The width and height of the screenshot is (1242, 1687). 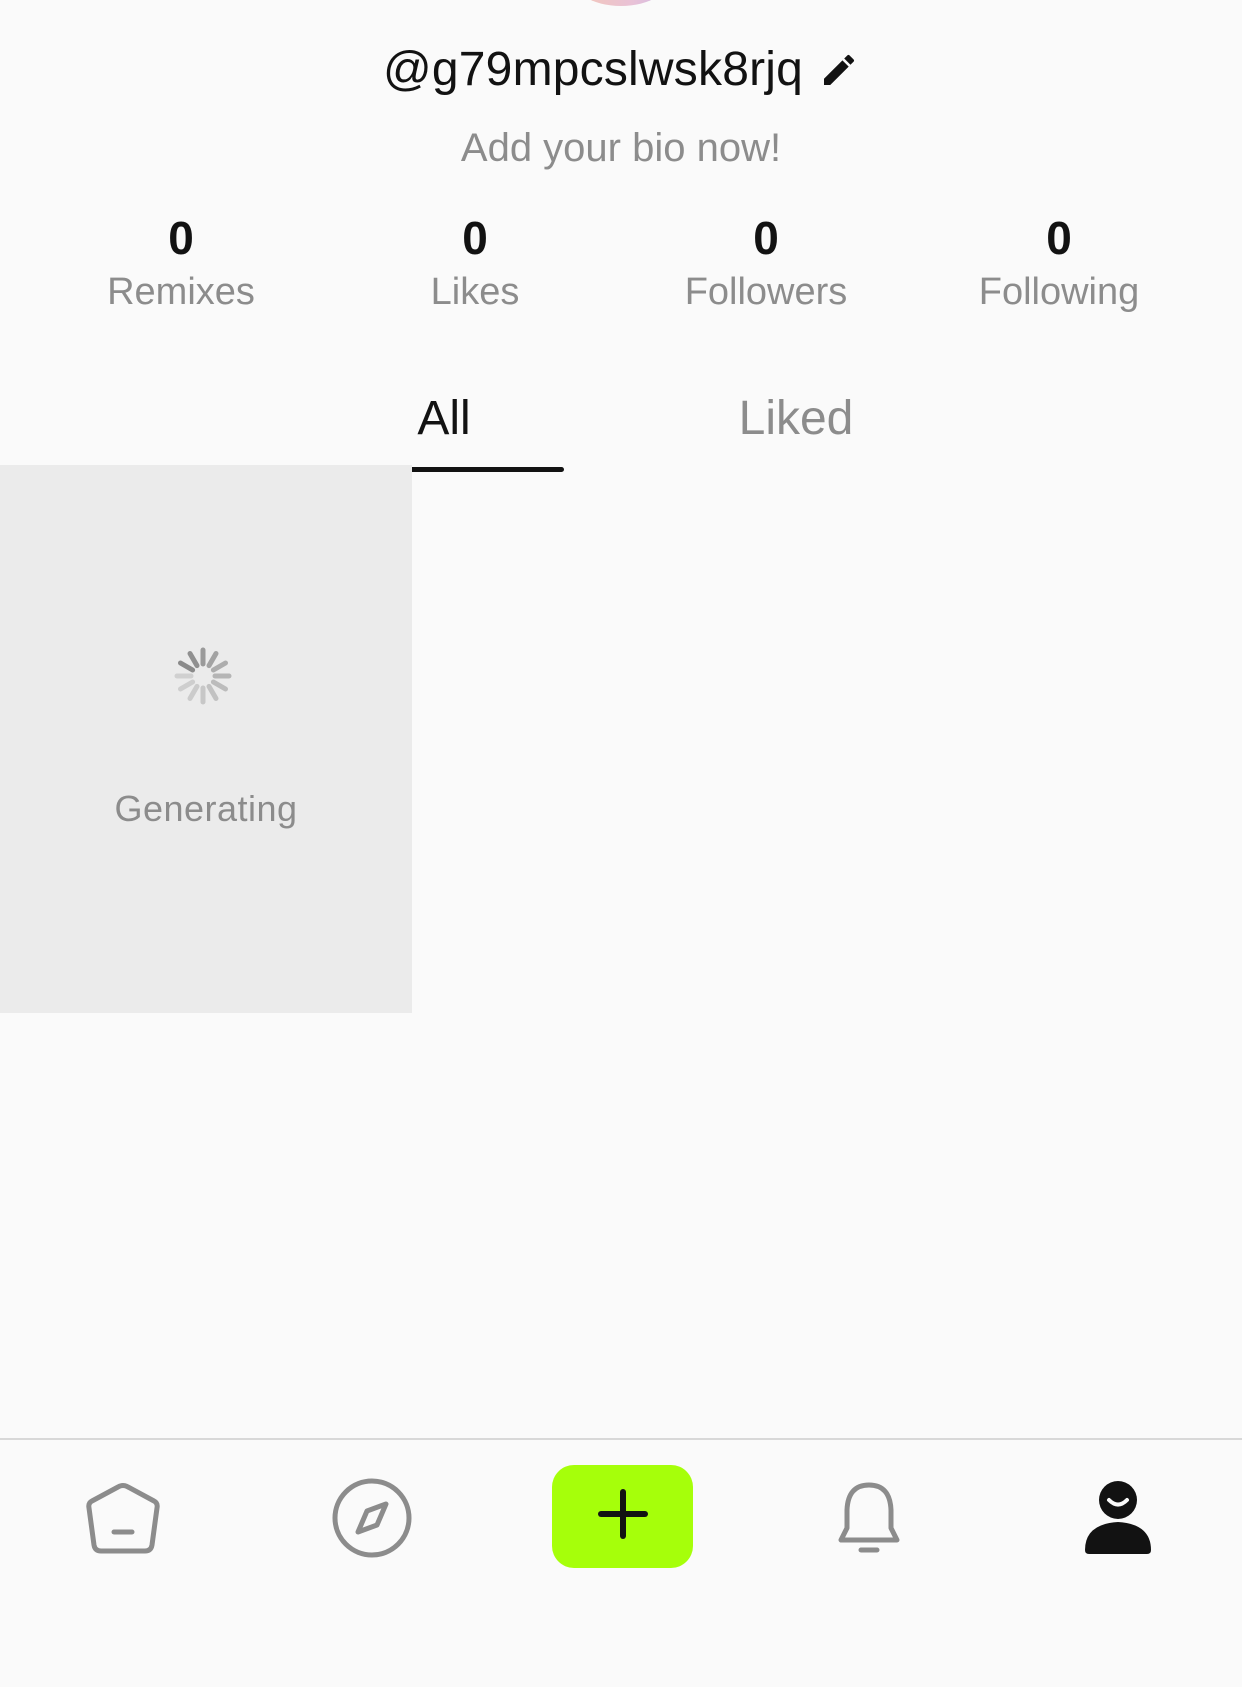 I want to click on nav-notifications-button, so click(x=869, y=1520).